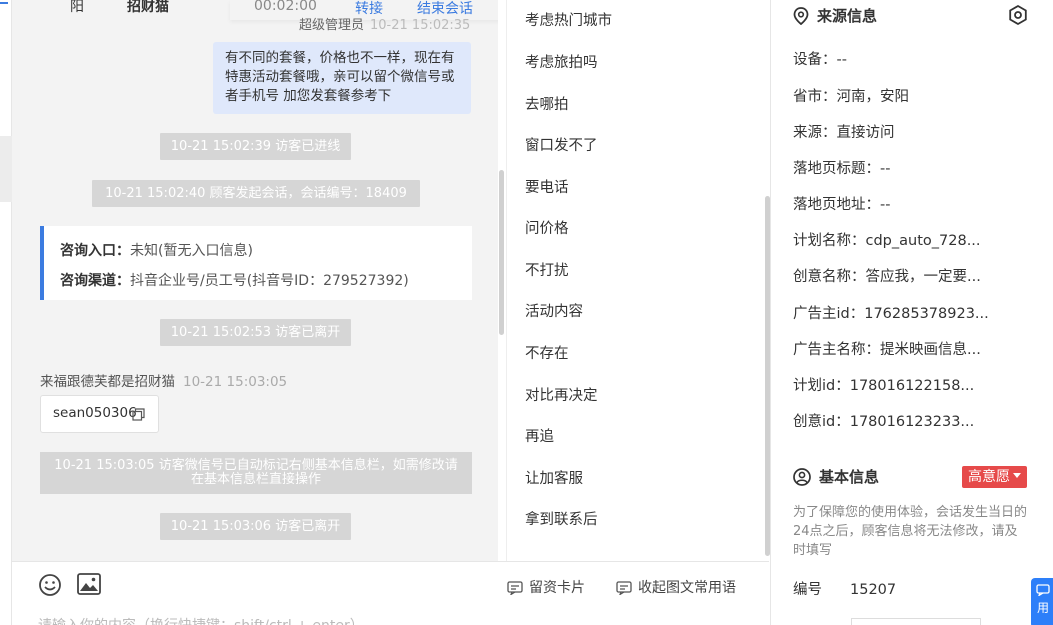 The width and height of the screenshot is (1053, 625). I want to click on visitor-sender-line: 来福跟德芙都是招财猫 10-21 15:03:05, so click(163, 380).